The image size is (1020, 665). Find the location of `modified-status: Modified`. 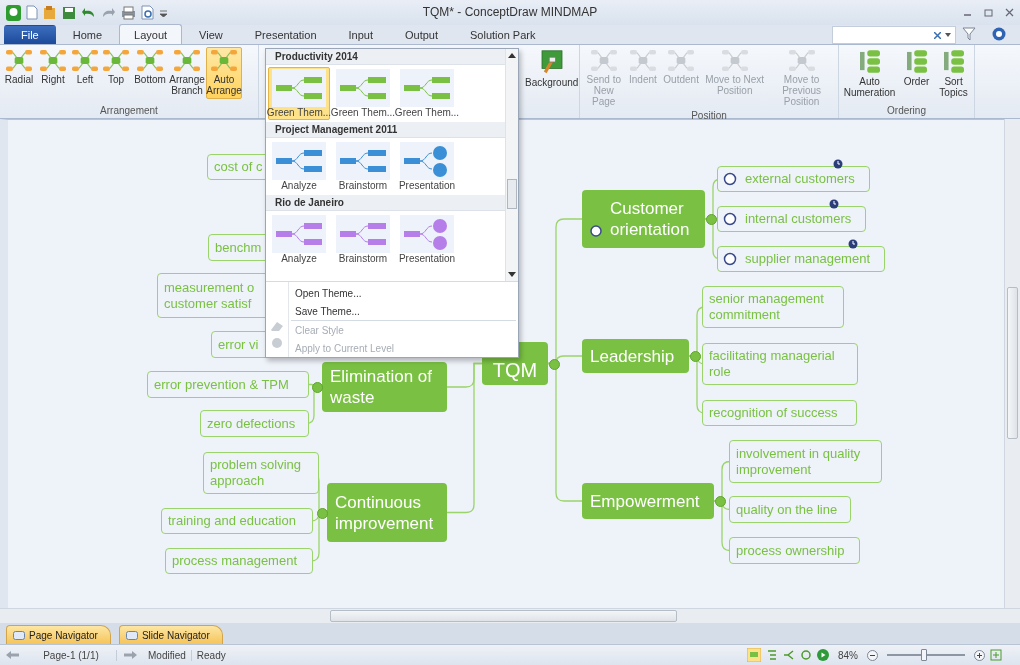

modified-status: Modified is located at coordinates (167, 655).